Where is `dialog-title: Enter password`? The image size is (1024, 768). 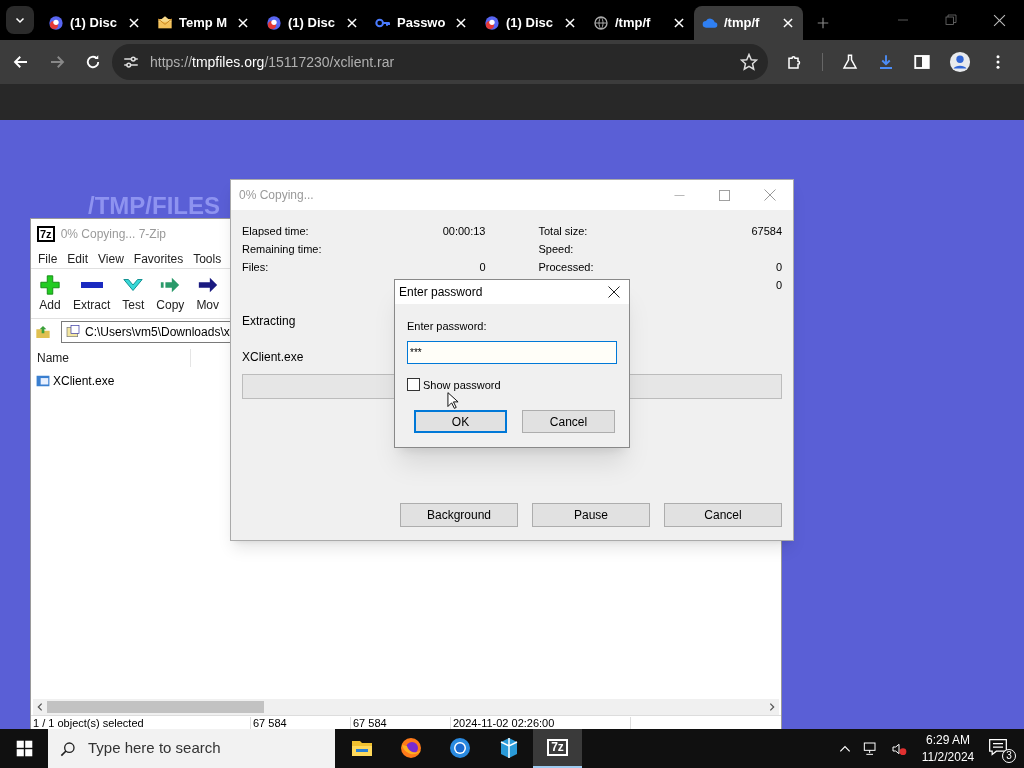 dialog-title: Enter password is located at coordinates (441, 292).